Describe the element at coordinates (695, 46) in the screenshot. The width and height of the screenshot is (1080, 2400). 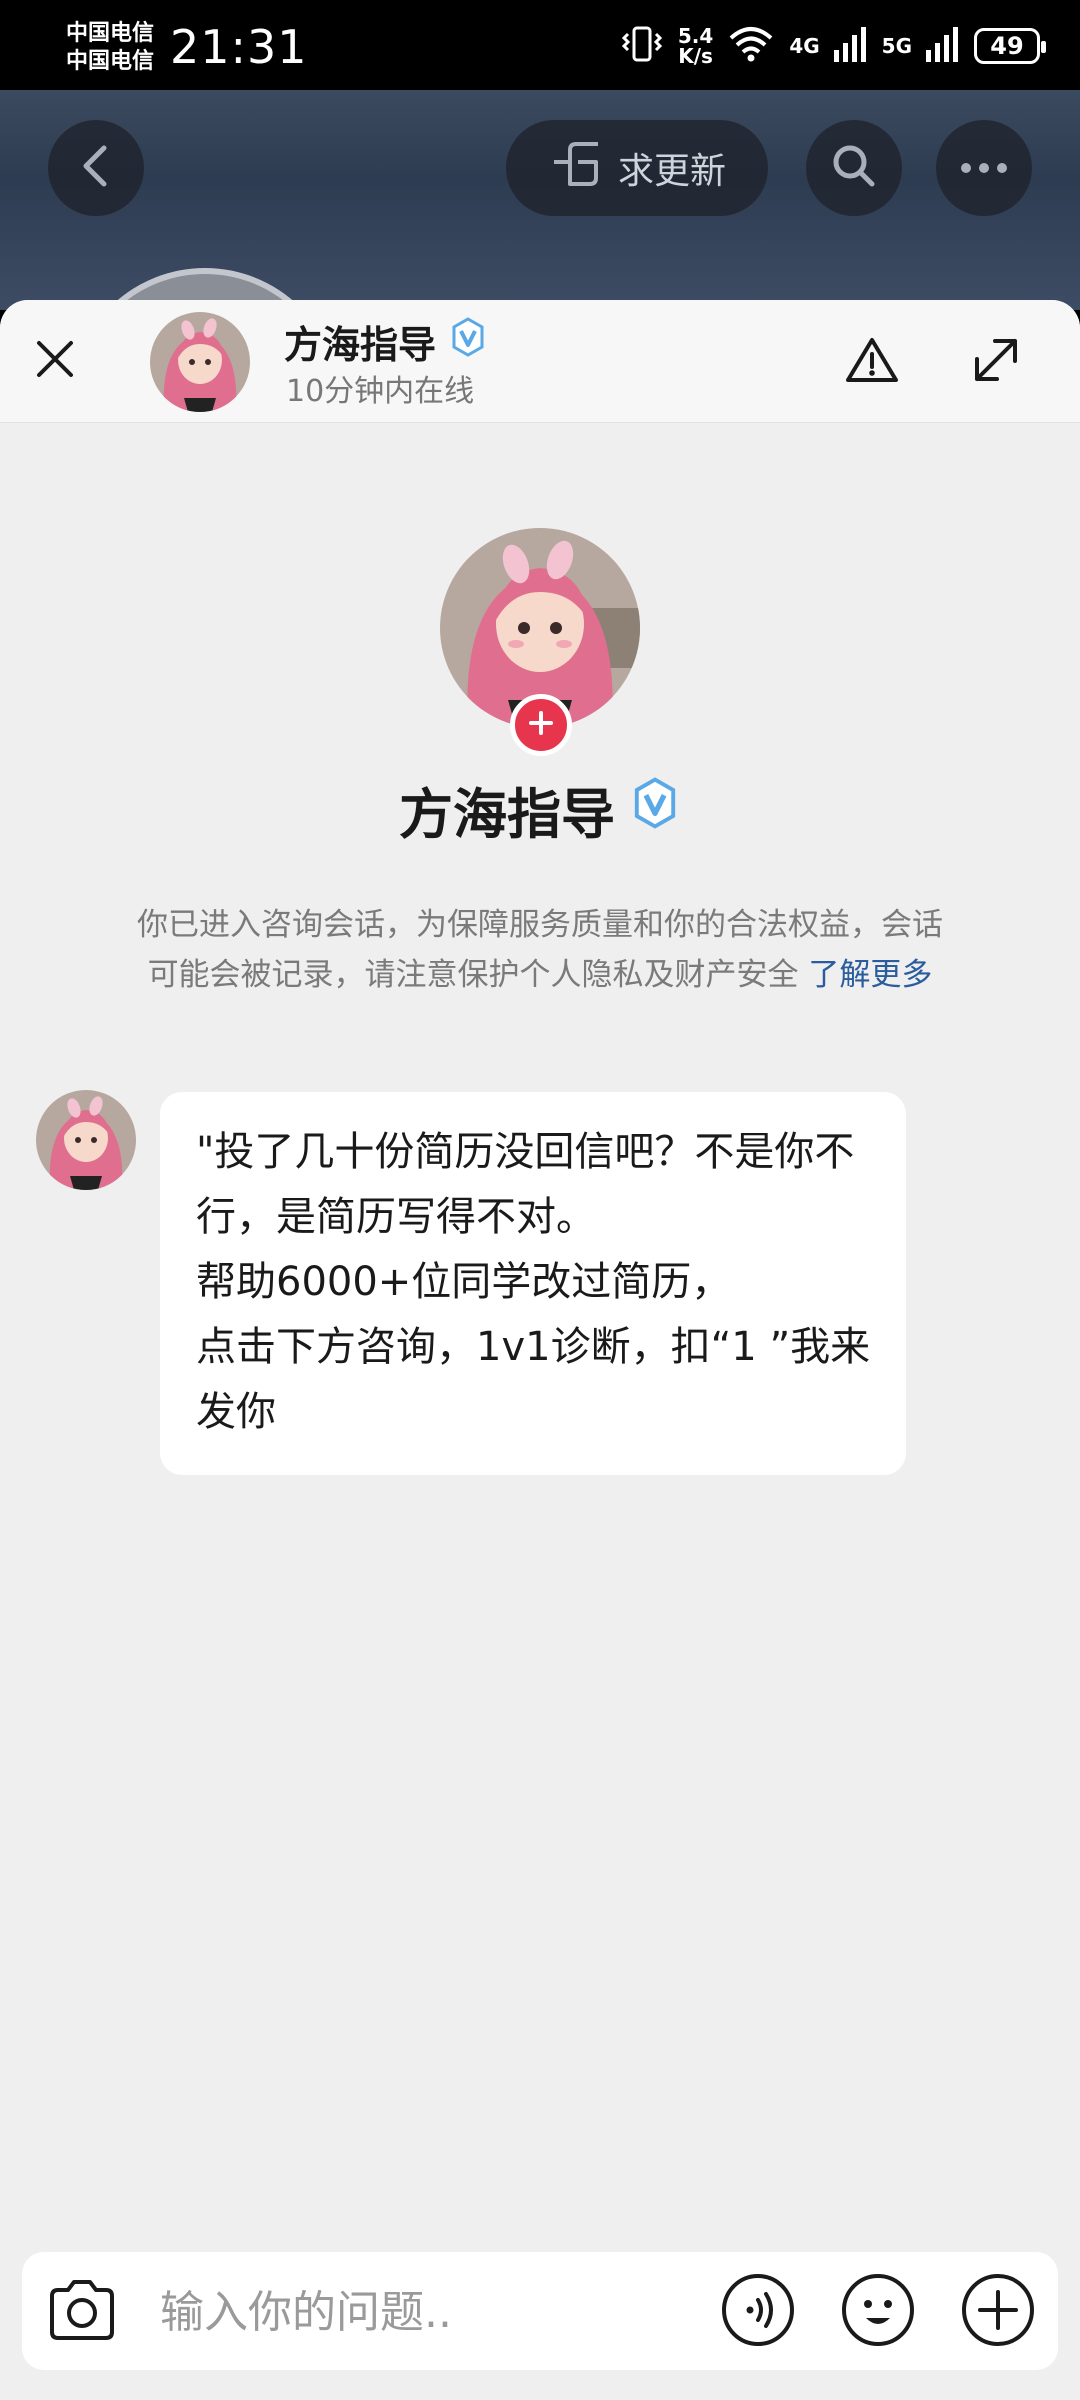
I see `network-speed: 5.4 K/s` at that location.